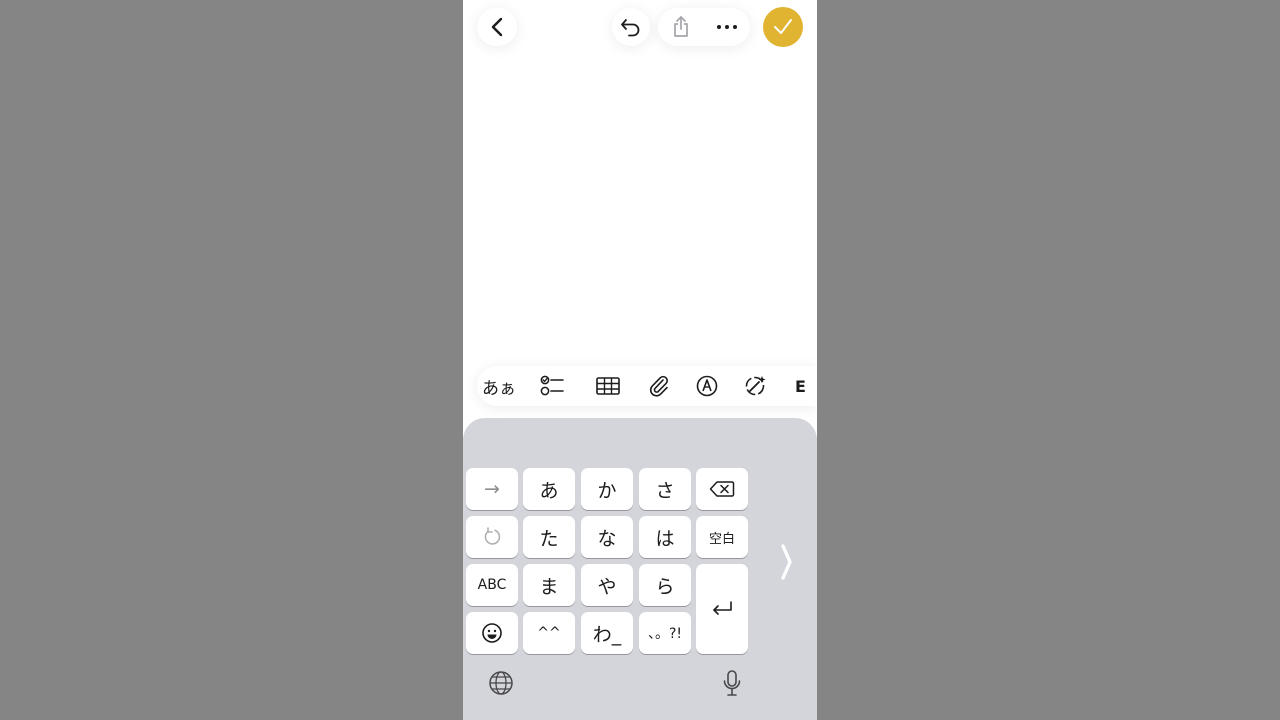 This screenshot has width=1280, height=720. I want to click on ellipsis-icon, so click(727, 27).